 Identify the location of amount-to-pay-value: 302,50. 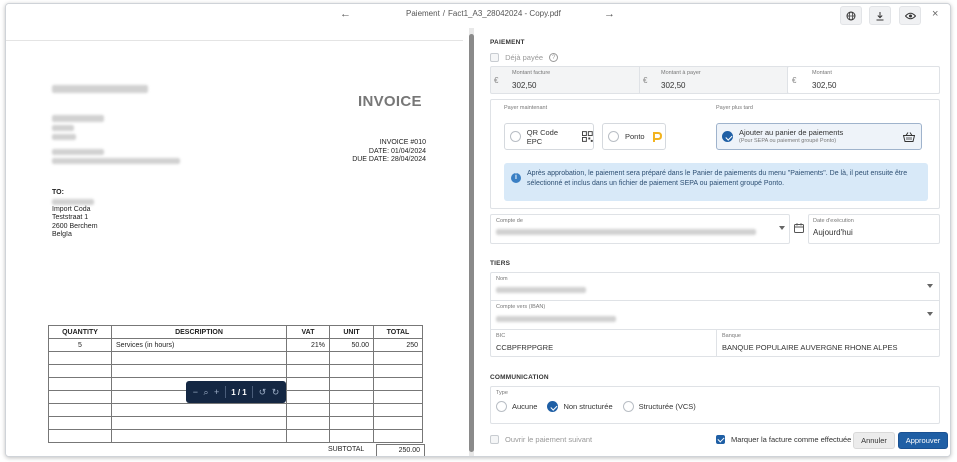
(673, 85).